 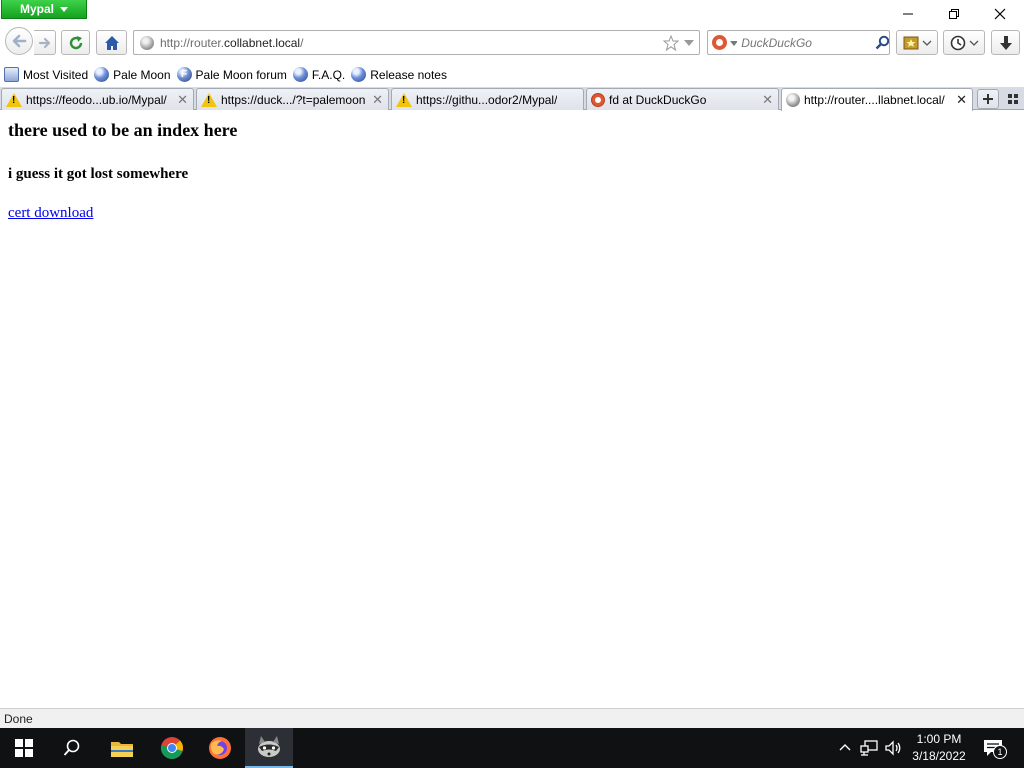 What do you see at coordinates (408, 74) in the screenshot?
I see `bookmark-label: Release notes` at bounding box center [408, 74].